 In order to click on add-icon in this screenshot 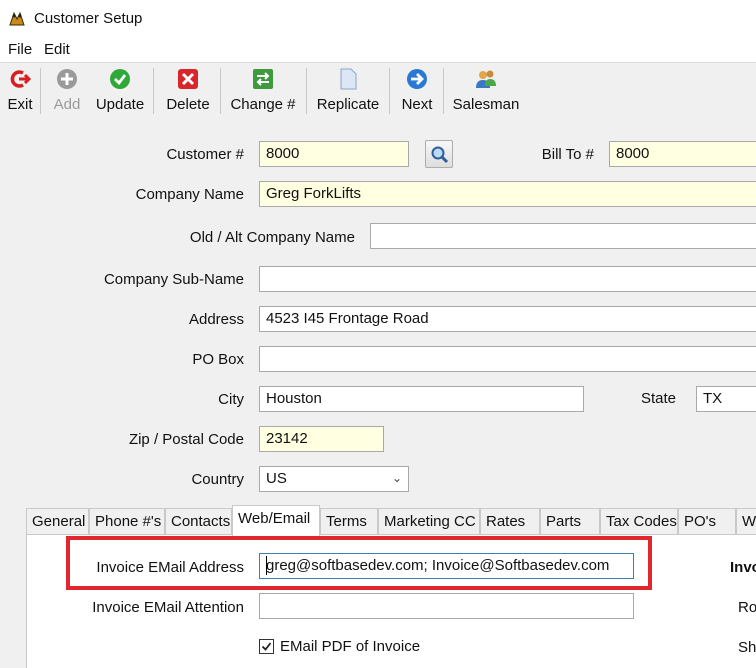, I will do `click(67, 79)`.